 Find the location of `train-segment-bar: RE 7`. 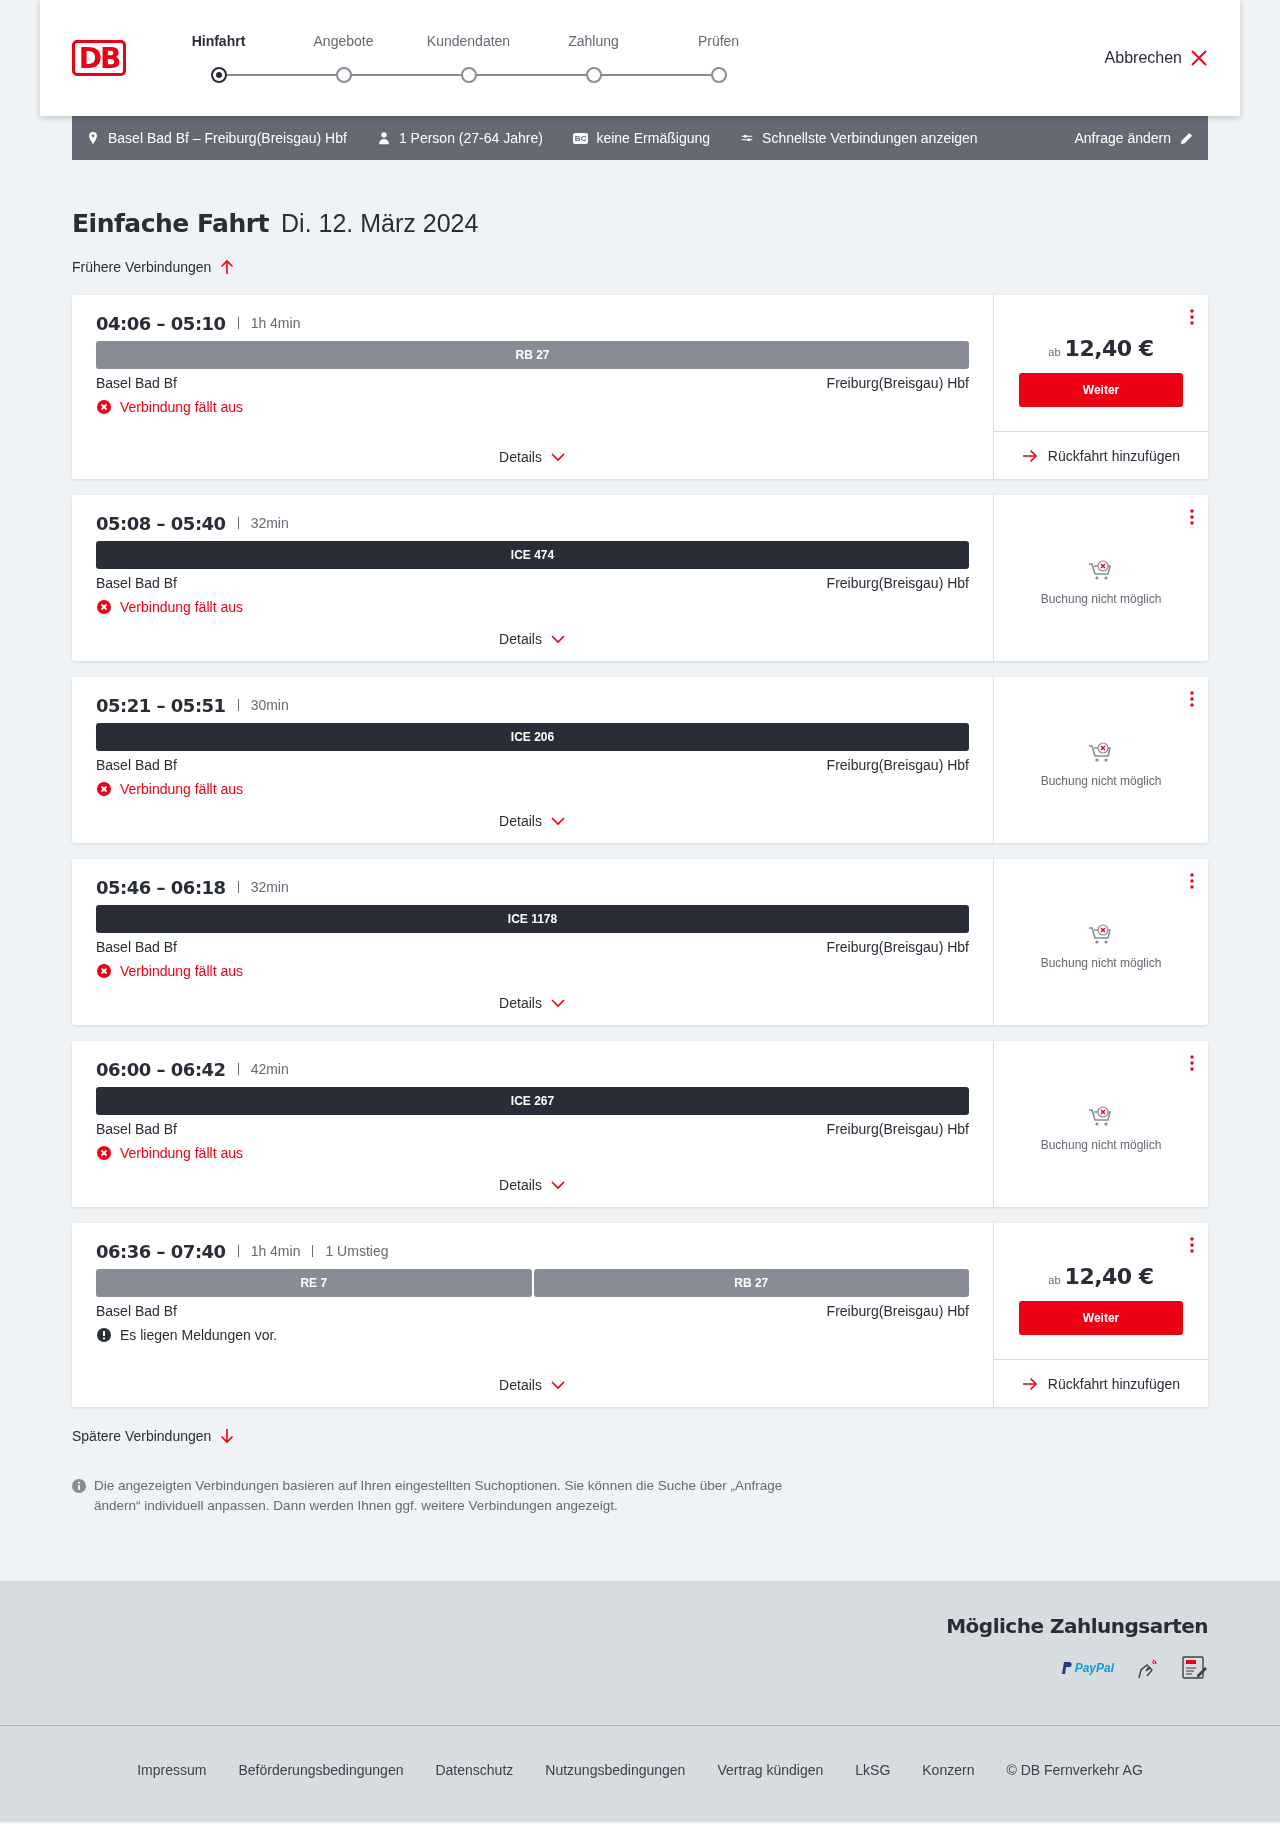

train-segment-bar: RE 7 is located at coordinates (314, 1283).